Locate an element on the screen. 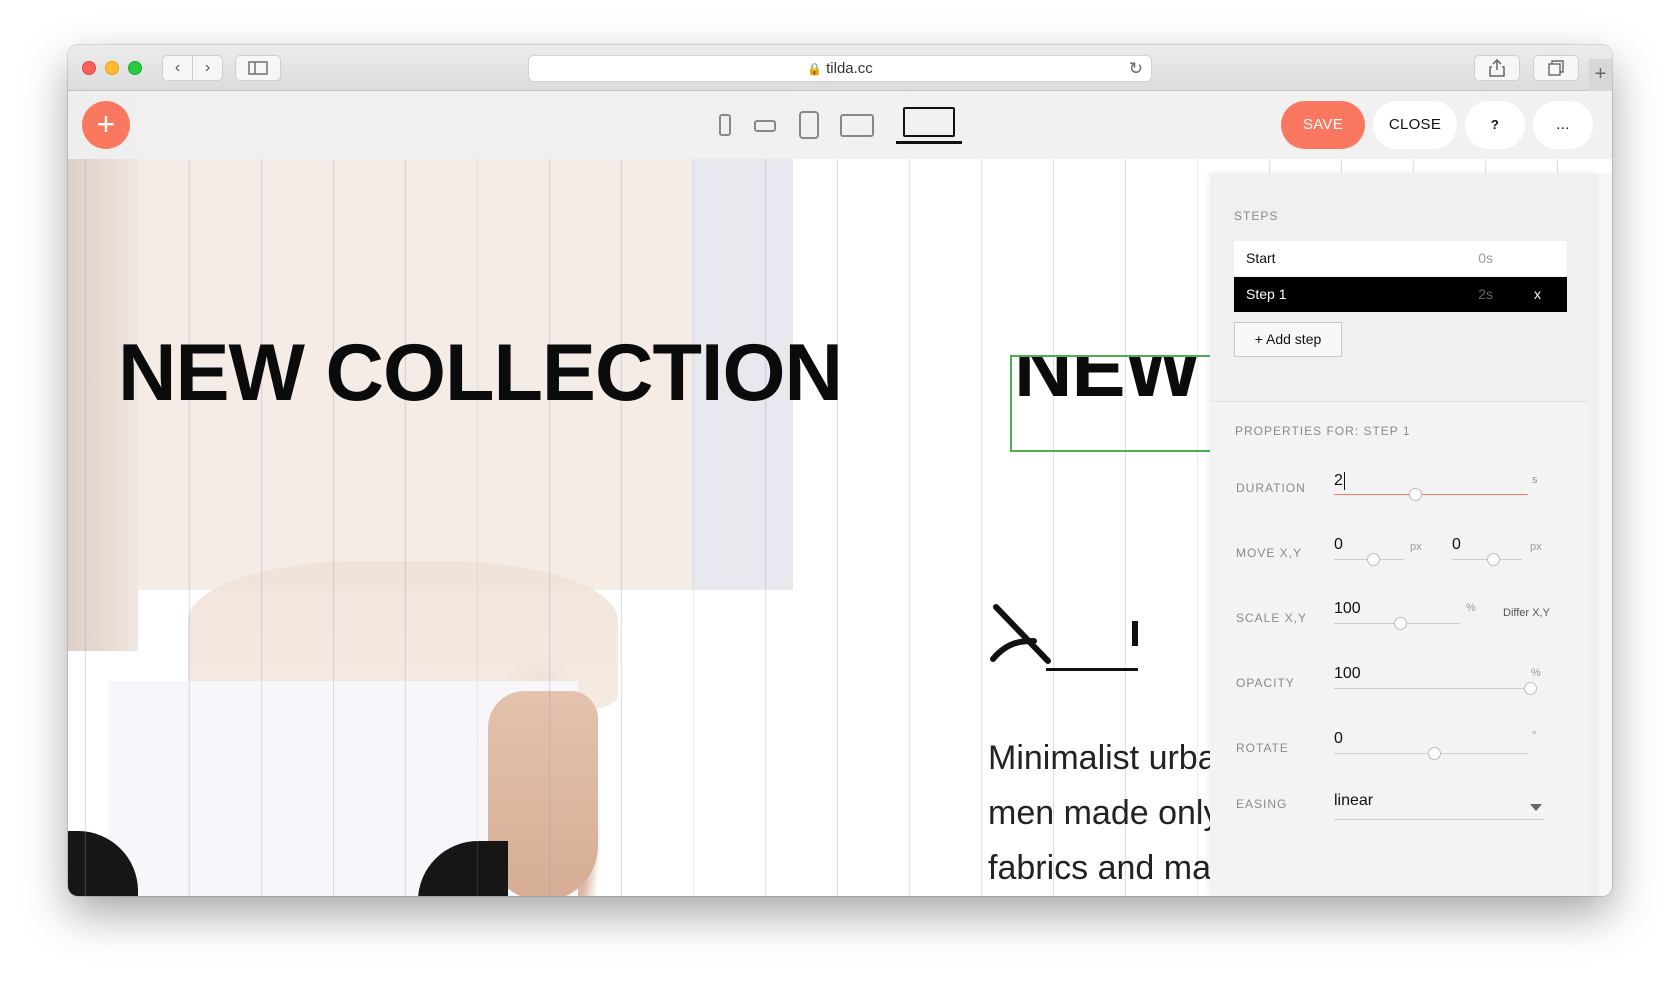 This screenshot has height=986, width=1680. sidebar-toggle-button is located at coordinates (258, 68).